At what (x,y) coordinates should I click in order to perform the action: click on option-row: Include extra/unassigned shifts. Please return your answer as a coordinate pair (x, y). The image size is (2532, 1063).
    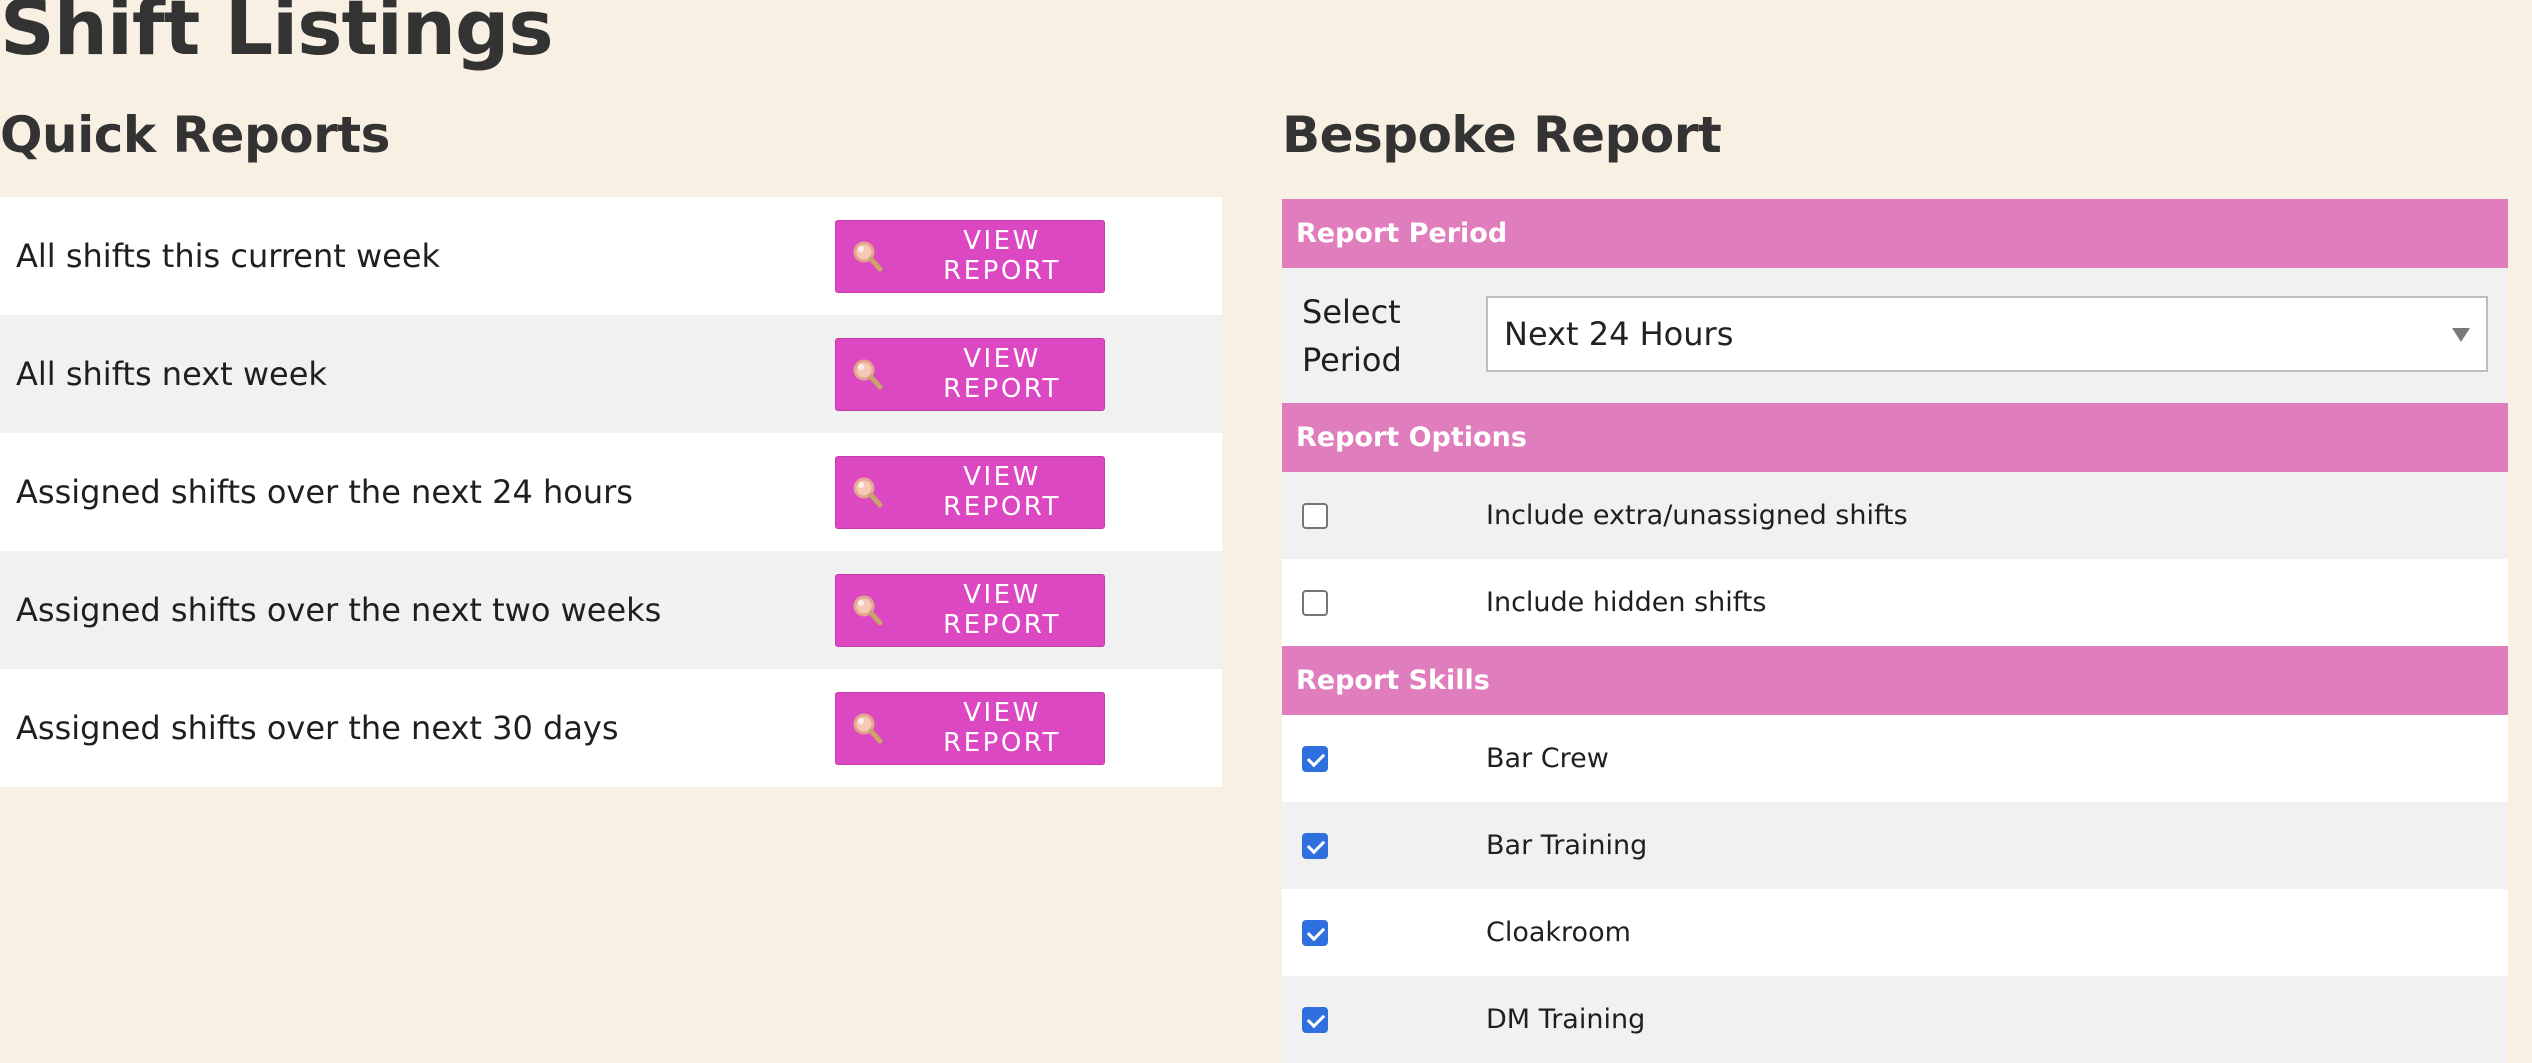
    Looking at the image, I should click on (1895, 515).